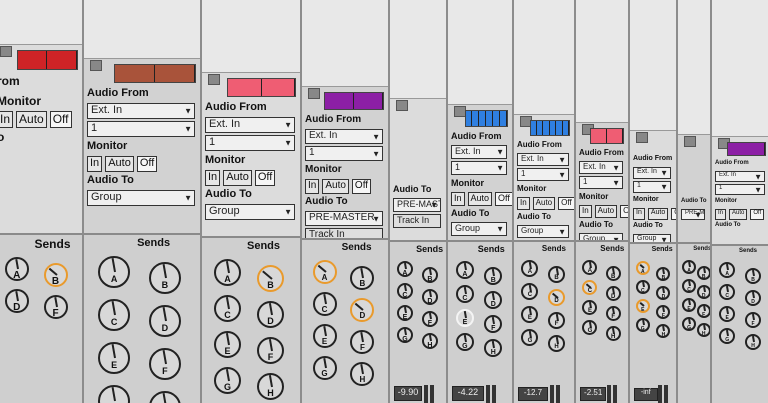 Image resolution: width=768 pixels, height=403 pixels. What do you see at coordinates (324, 278) in the screenshot?
I see `send-letter-label: A` at bounding box center [324, 278].